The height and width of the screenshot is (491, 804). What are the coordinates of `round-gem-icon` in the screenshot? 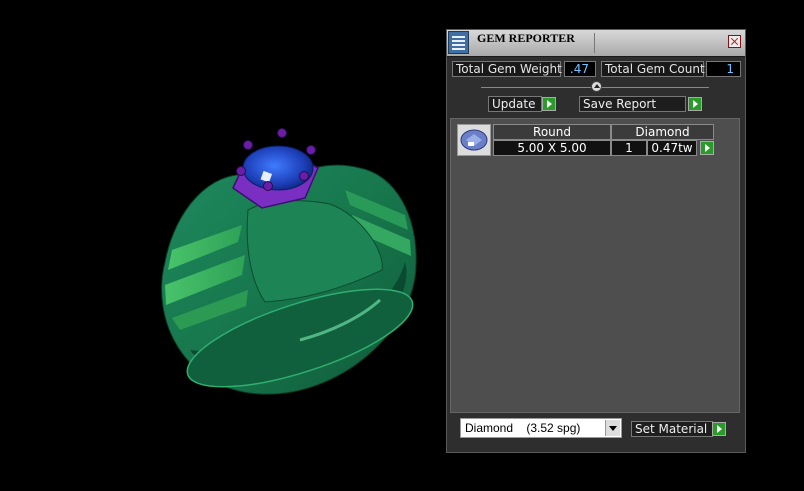 It's located at (474, 140).